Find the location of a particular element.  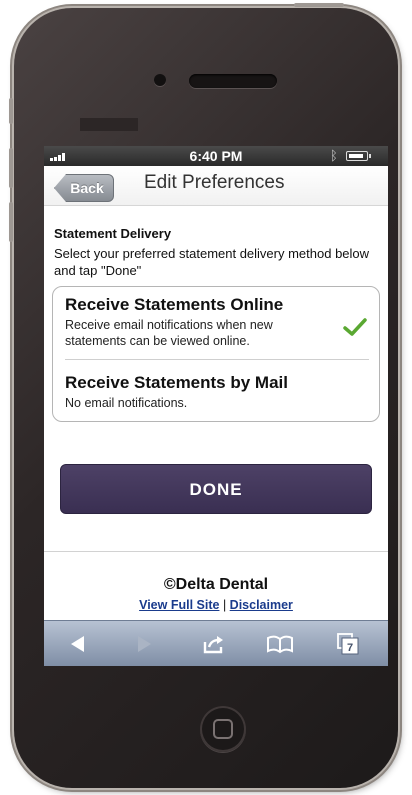

proximity-sensor is located at coordinates (109, 124).